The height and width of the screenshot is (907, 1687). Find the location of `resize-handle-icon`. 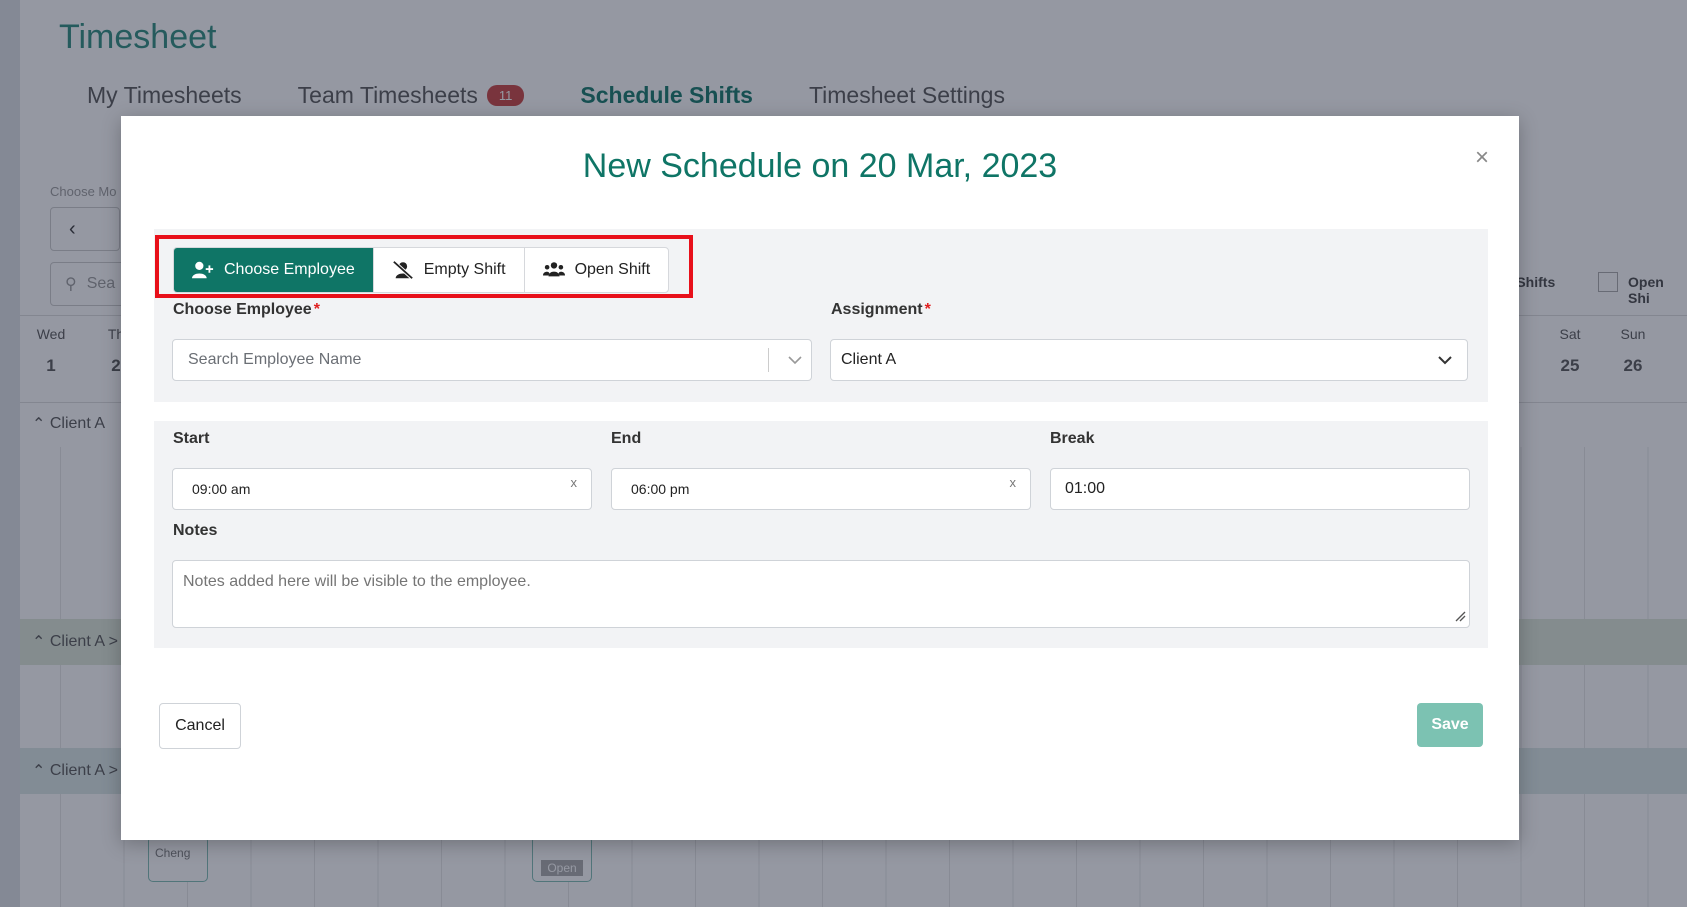

resize-handle-icon is located at coordinates (1460, 616).